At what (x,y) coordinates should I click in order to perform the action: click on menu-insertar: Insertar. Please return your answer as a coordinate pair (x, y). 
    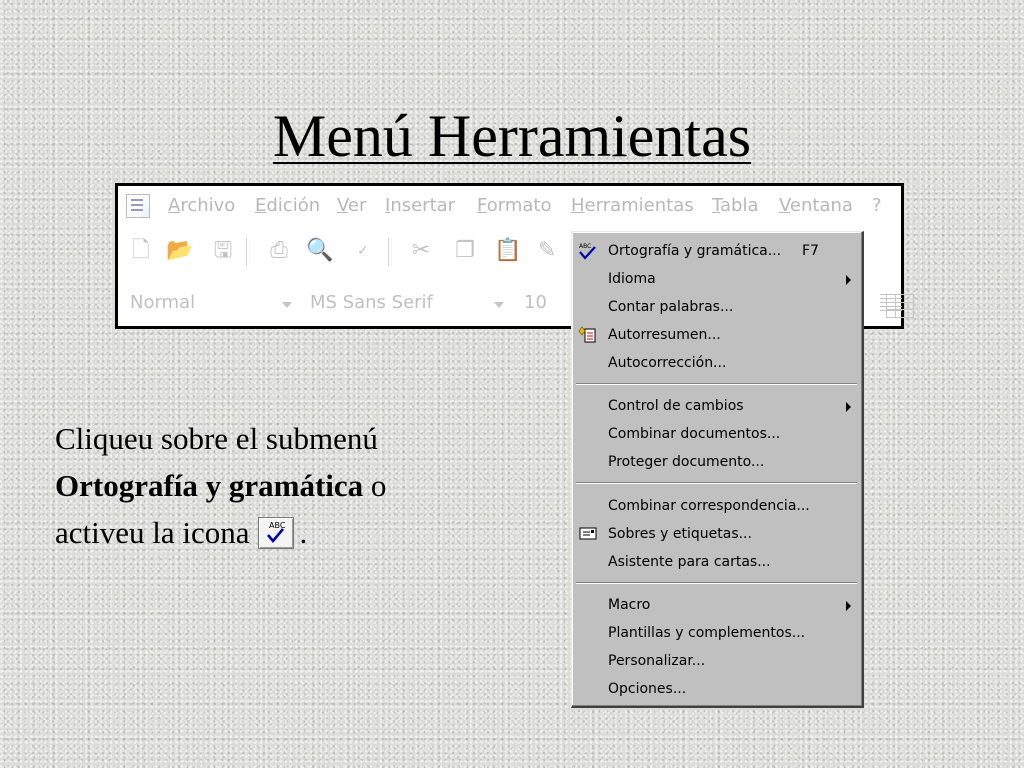
    Looking at the image, I should click on (420, 205).